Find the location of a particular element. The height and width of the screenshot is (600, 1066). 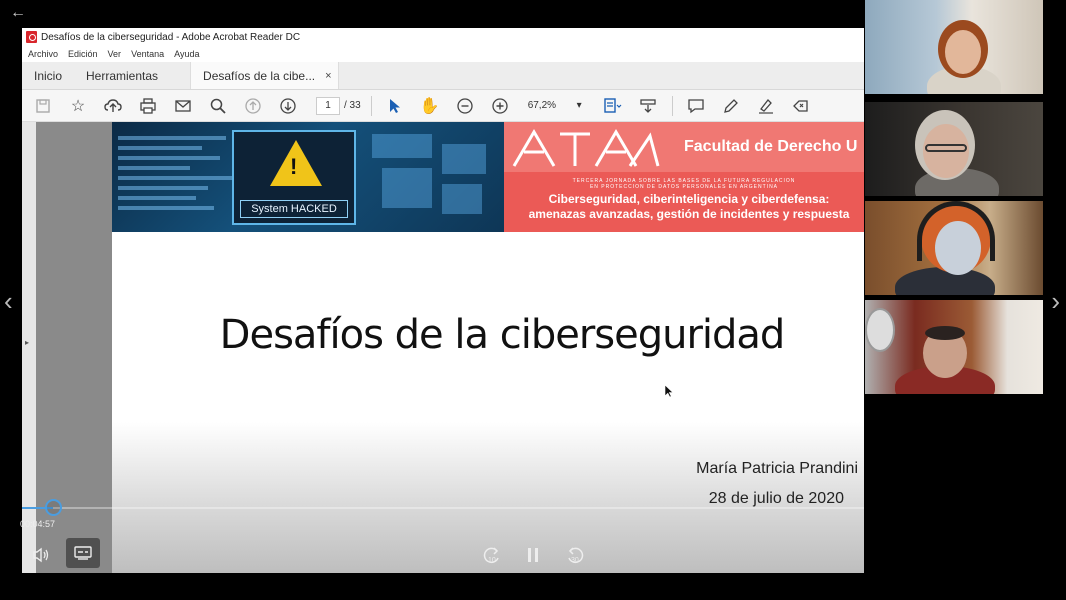

tab-inicio: Inicio is located at coordinates (48, 75).